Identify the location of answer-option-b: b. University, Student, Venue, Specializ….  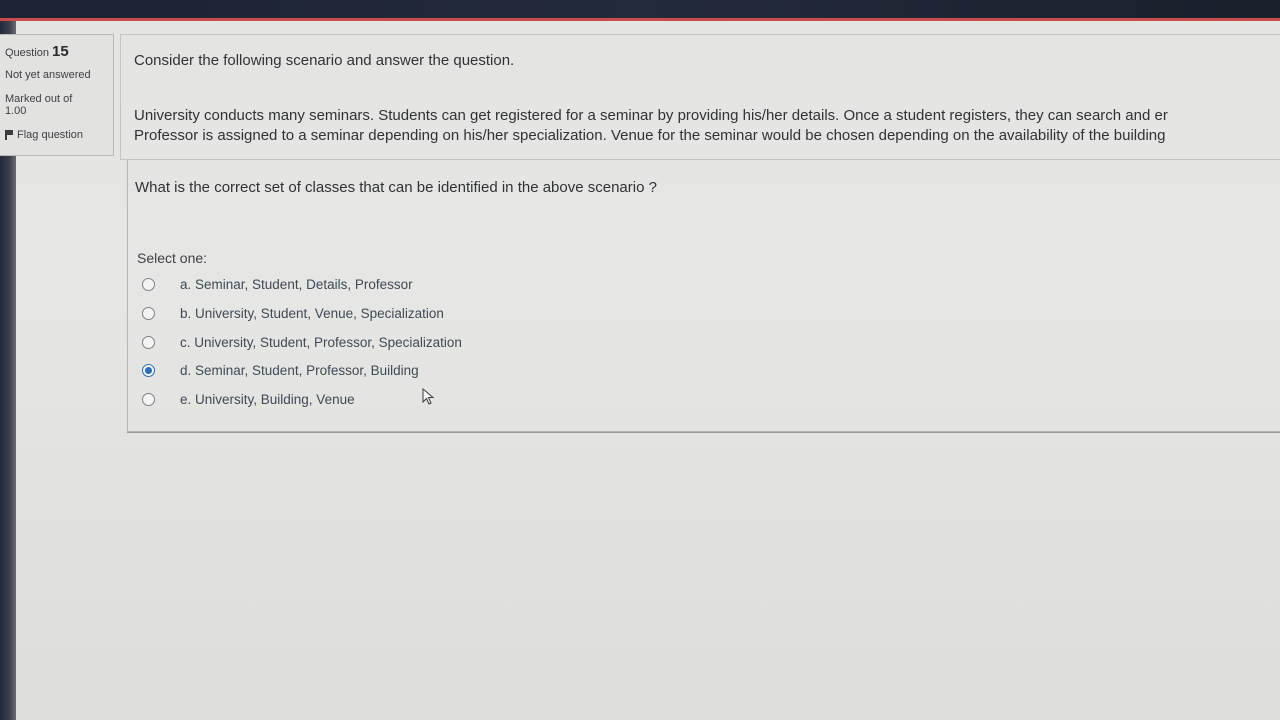
(293, 313).